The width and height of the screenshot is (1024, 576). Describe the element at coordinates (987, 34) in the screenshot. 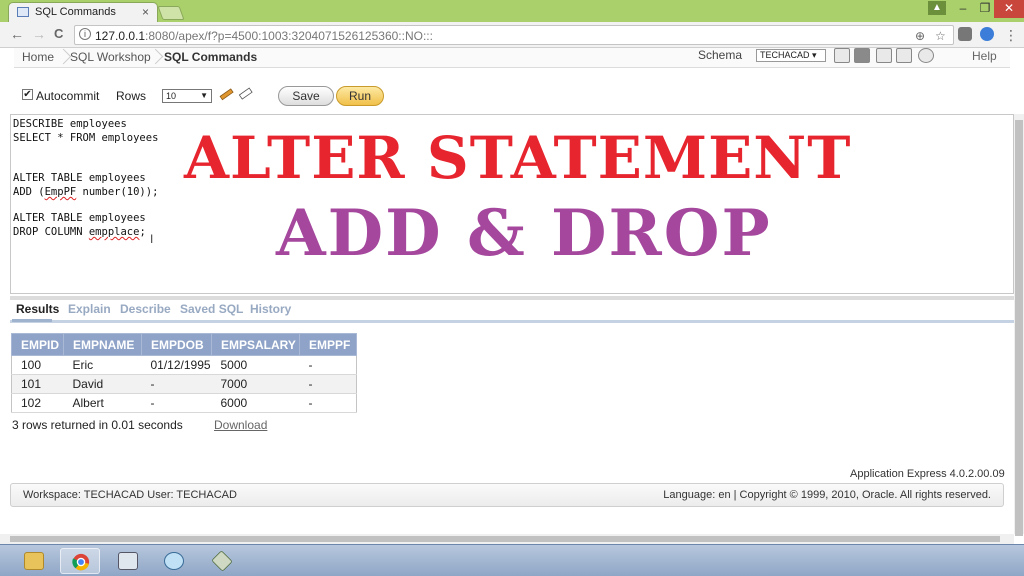

I see `extension-blue-icon` at that location.